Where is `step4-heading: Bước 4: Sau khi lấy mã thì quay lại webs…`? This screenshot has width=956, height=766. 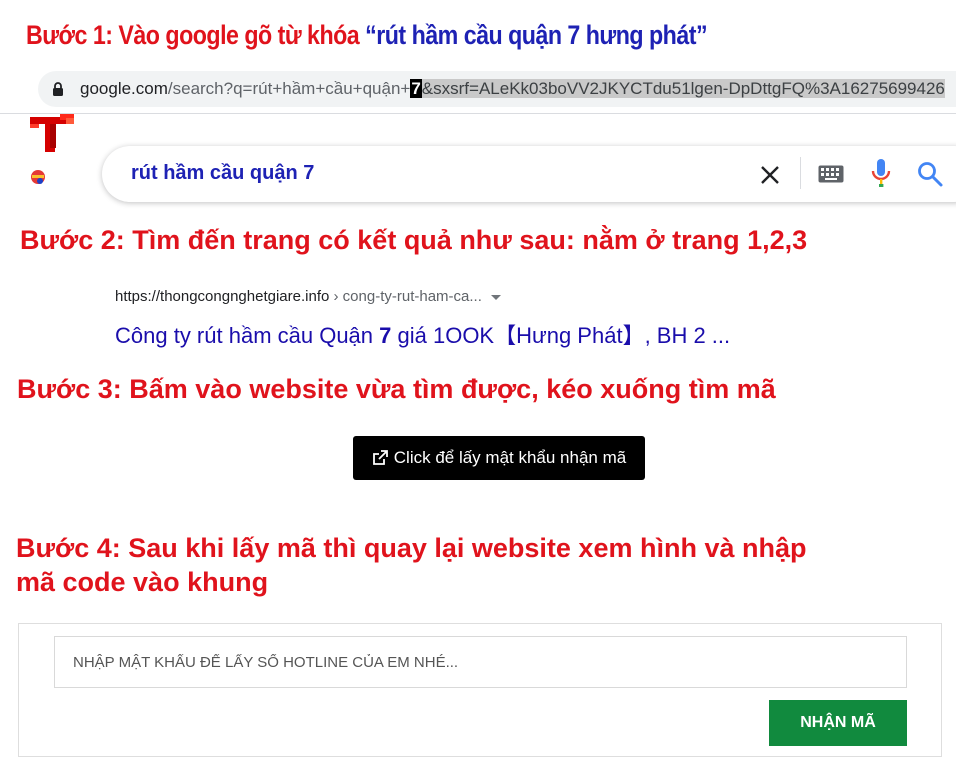
step4-heading: Bước 4: Sau khi lấy mã thì quay lại webs… is located at coordinates (411, 565).